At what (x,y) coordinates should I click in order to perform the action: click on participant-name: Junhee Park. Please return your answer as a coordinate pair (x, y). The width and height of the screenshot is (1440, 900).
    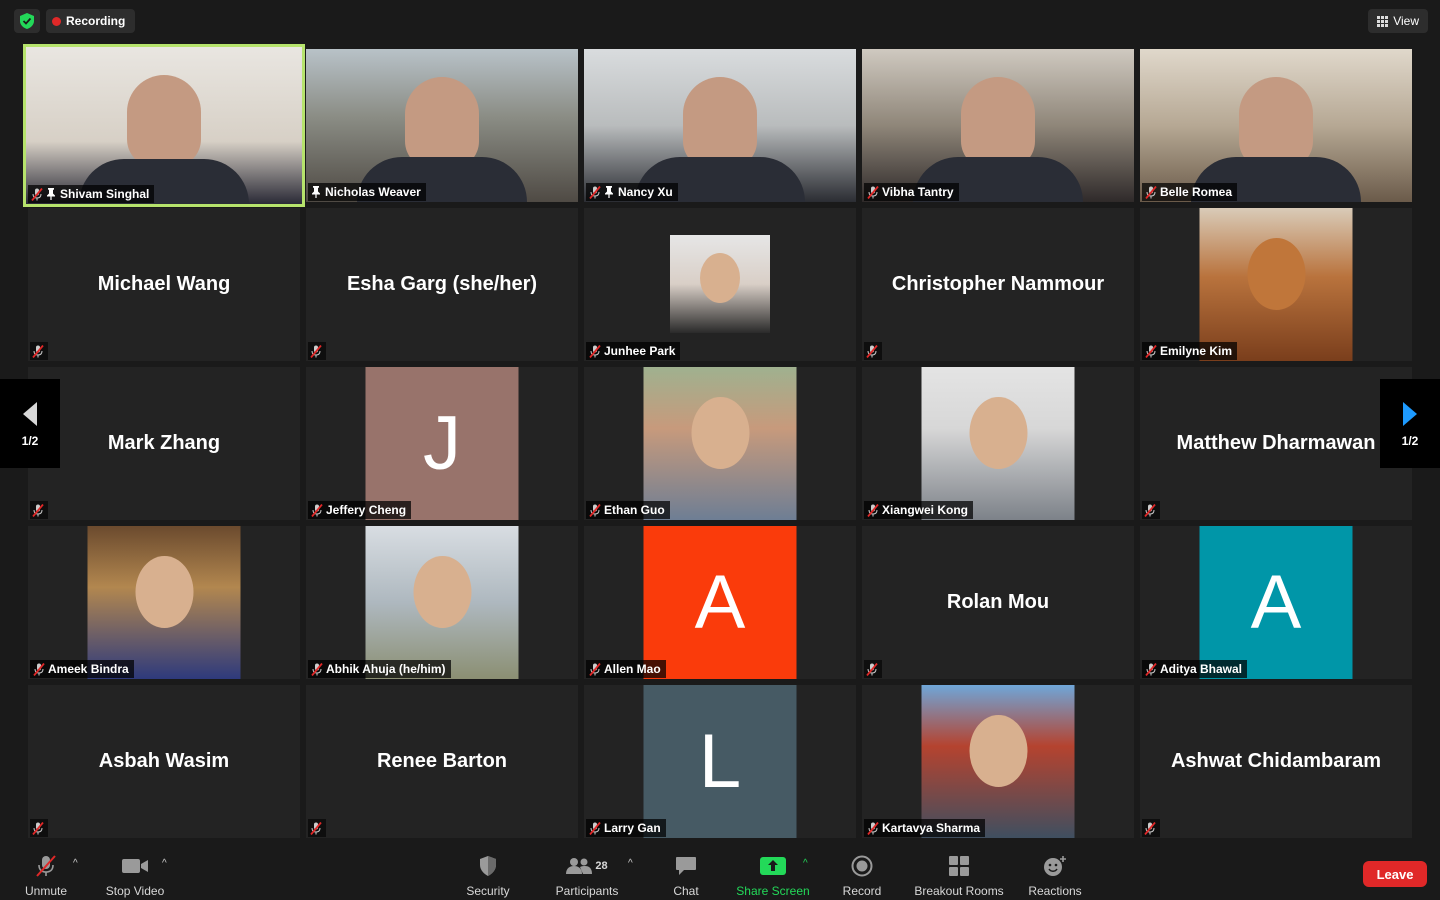
    Looking at the image, I should click on (640, 351).